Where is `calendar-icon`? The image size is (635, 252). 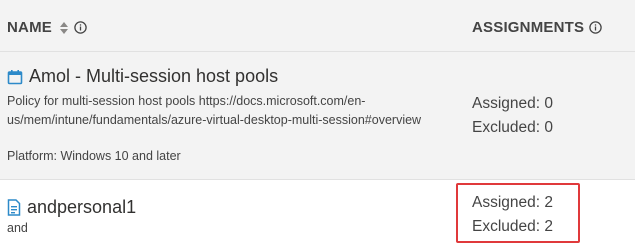 calendar-icon is located at coordinates (15, 77).